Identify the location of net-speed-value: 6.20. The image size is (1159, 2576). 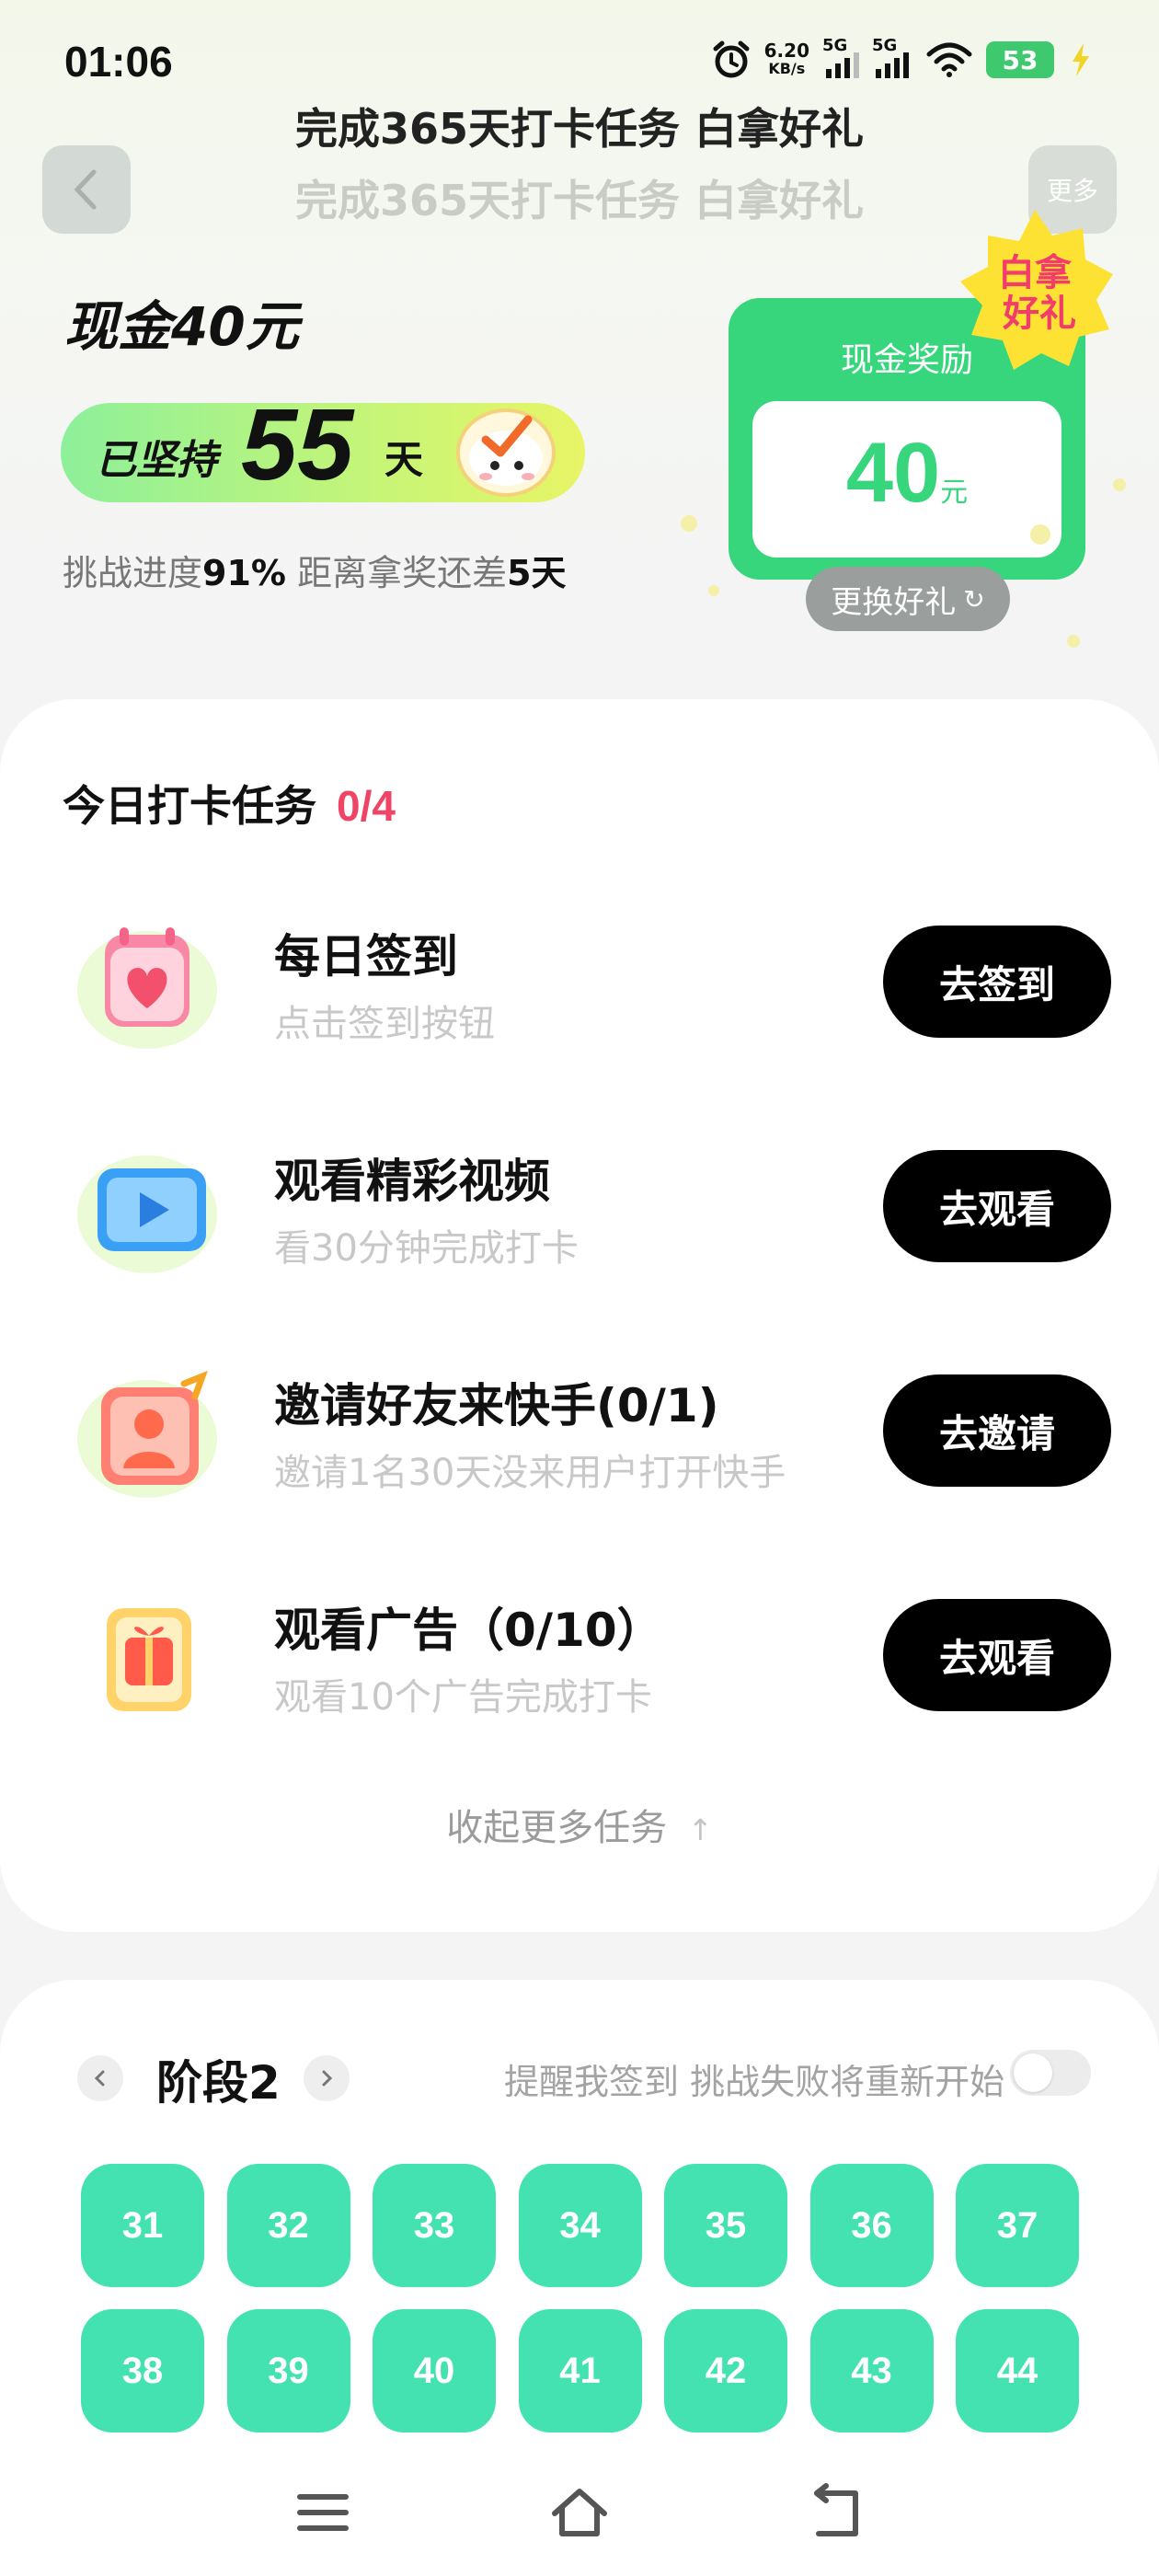
(786, 51).